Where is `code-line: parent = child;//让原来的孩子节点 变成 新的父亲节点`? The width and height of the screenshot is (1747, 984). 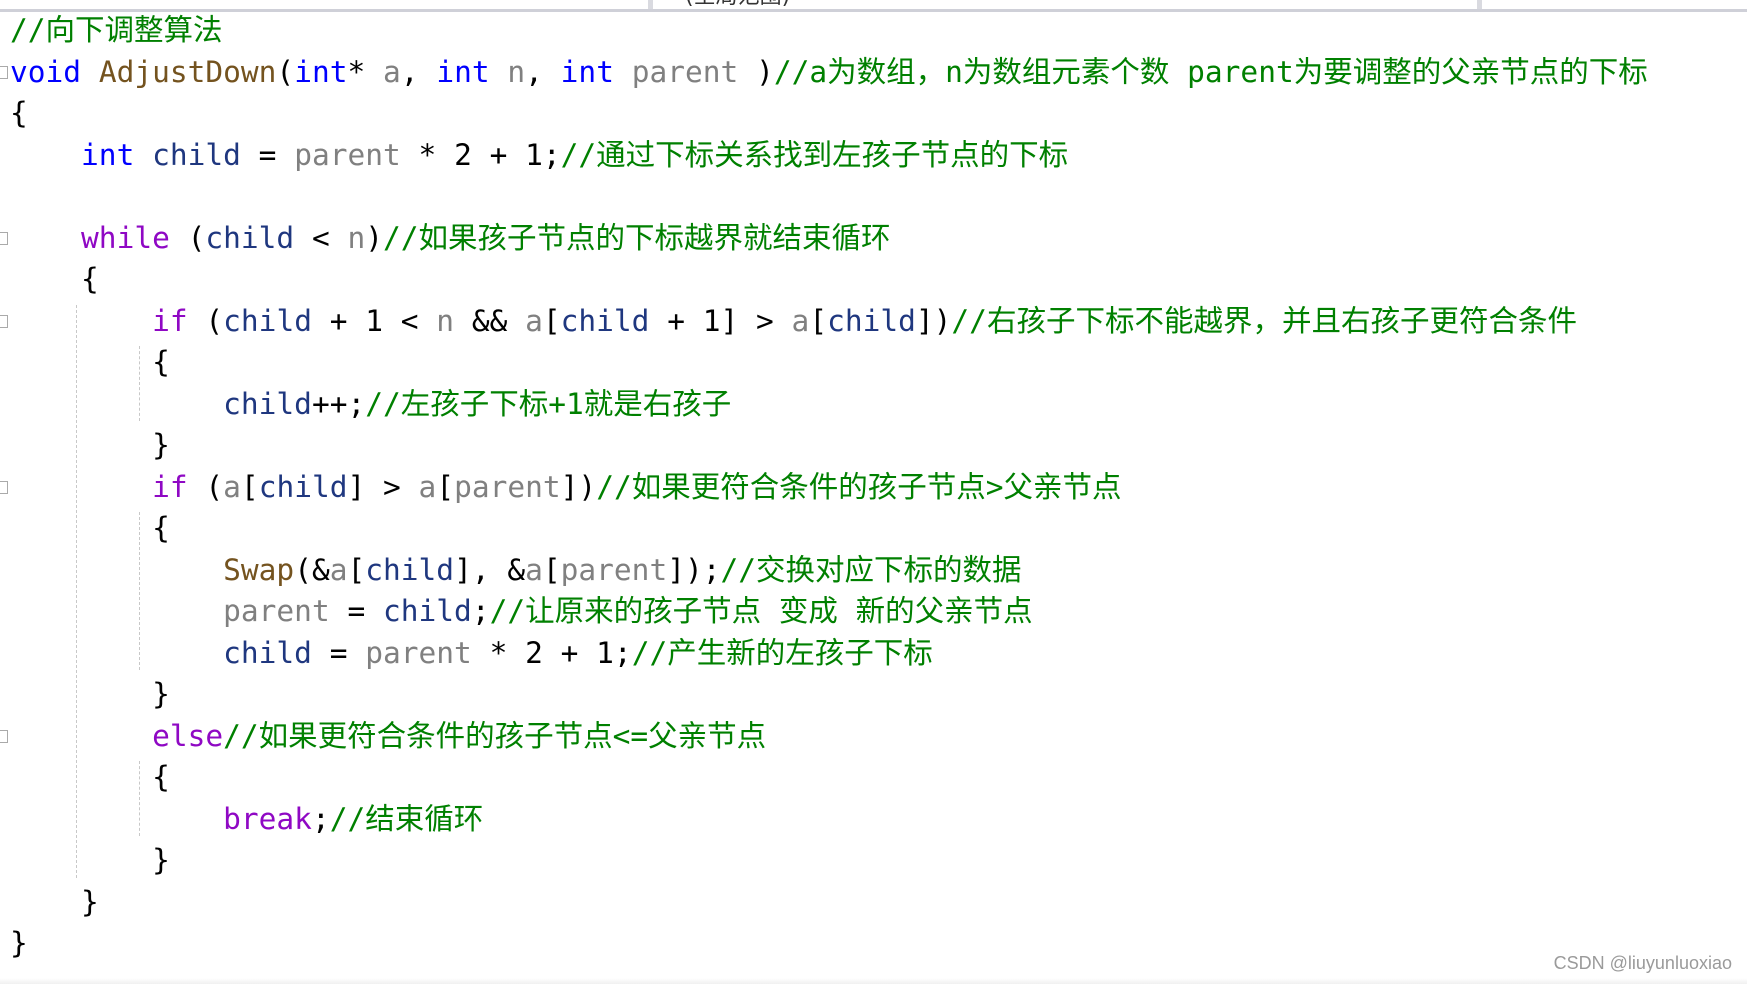 code-line: parent = child;//让原来的孩子节点 变成 新的父亲节点 is located at coordinates (829, 612).